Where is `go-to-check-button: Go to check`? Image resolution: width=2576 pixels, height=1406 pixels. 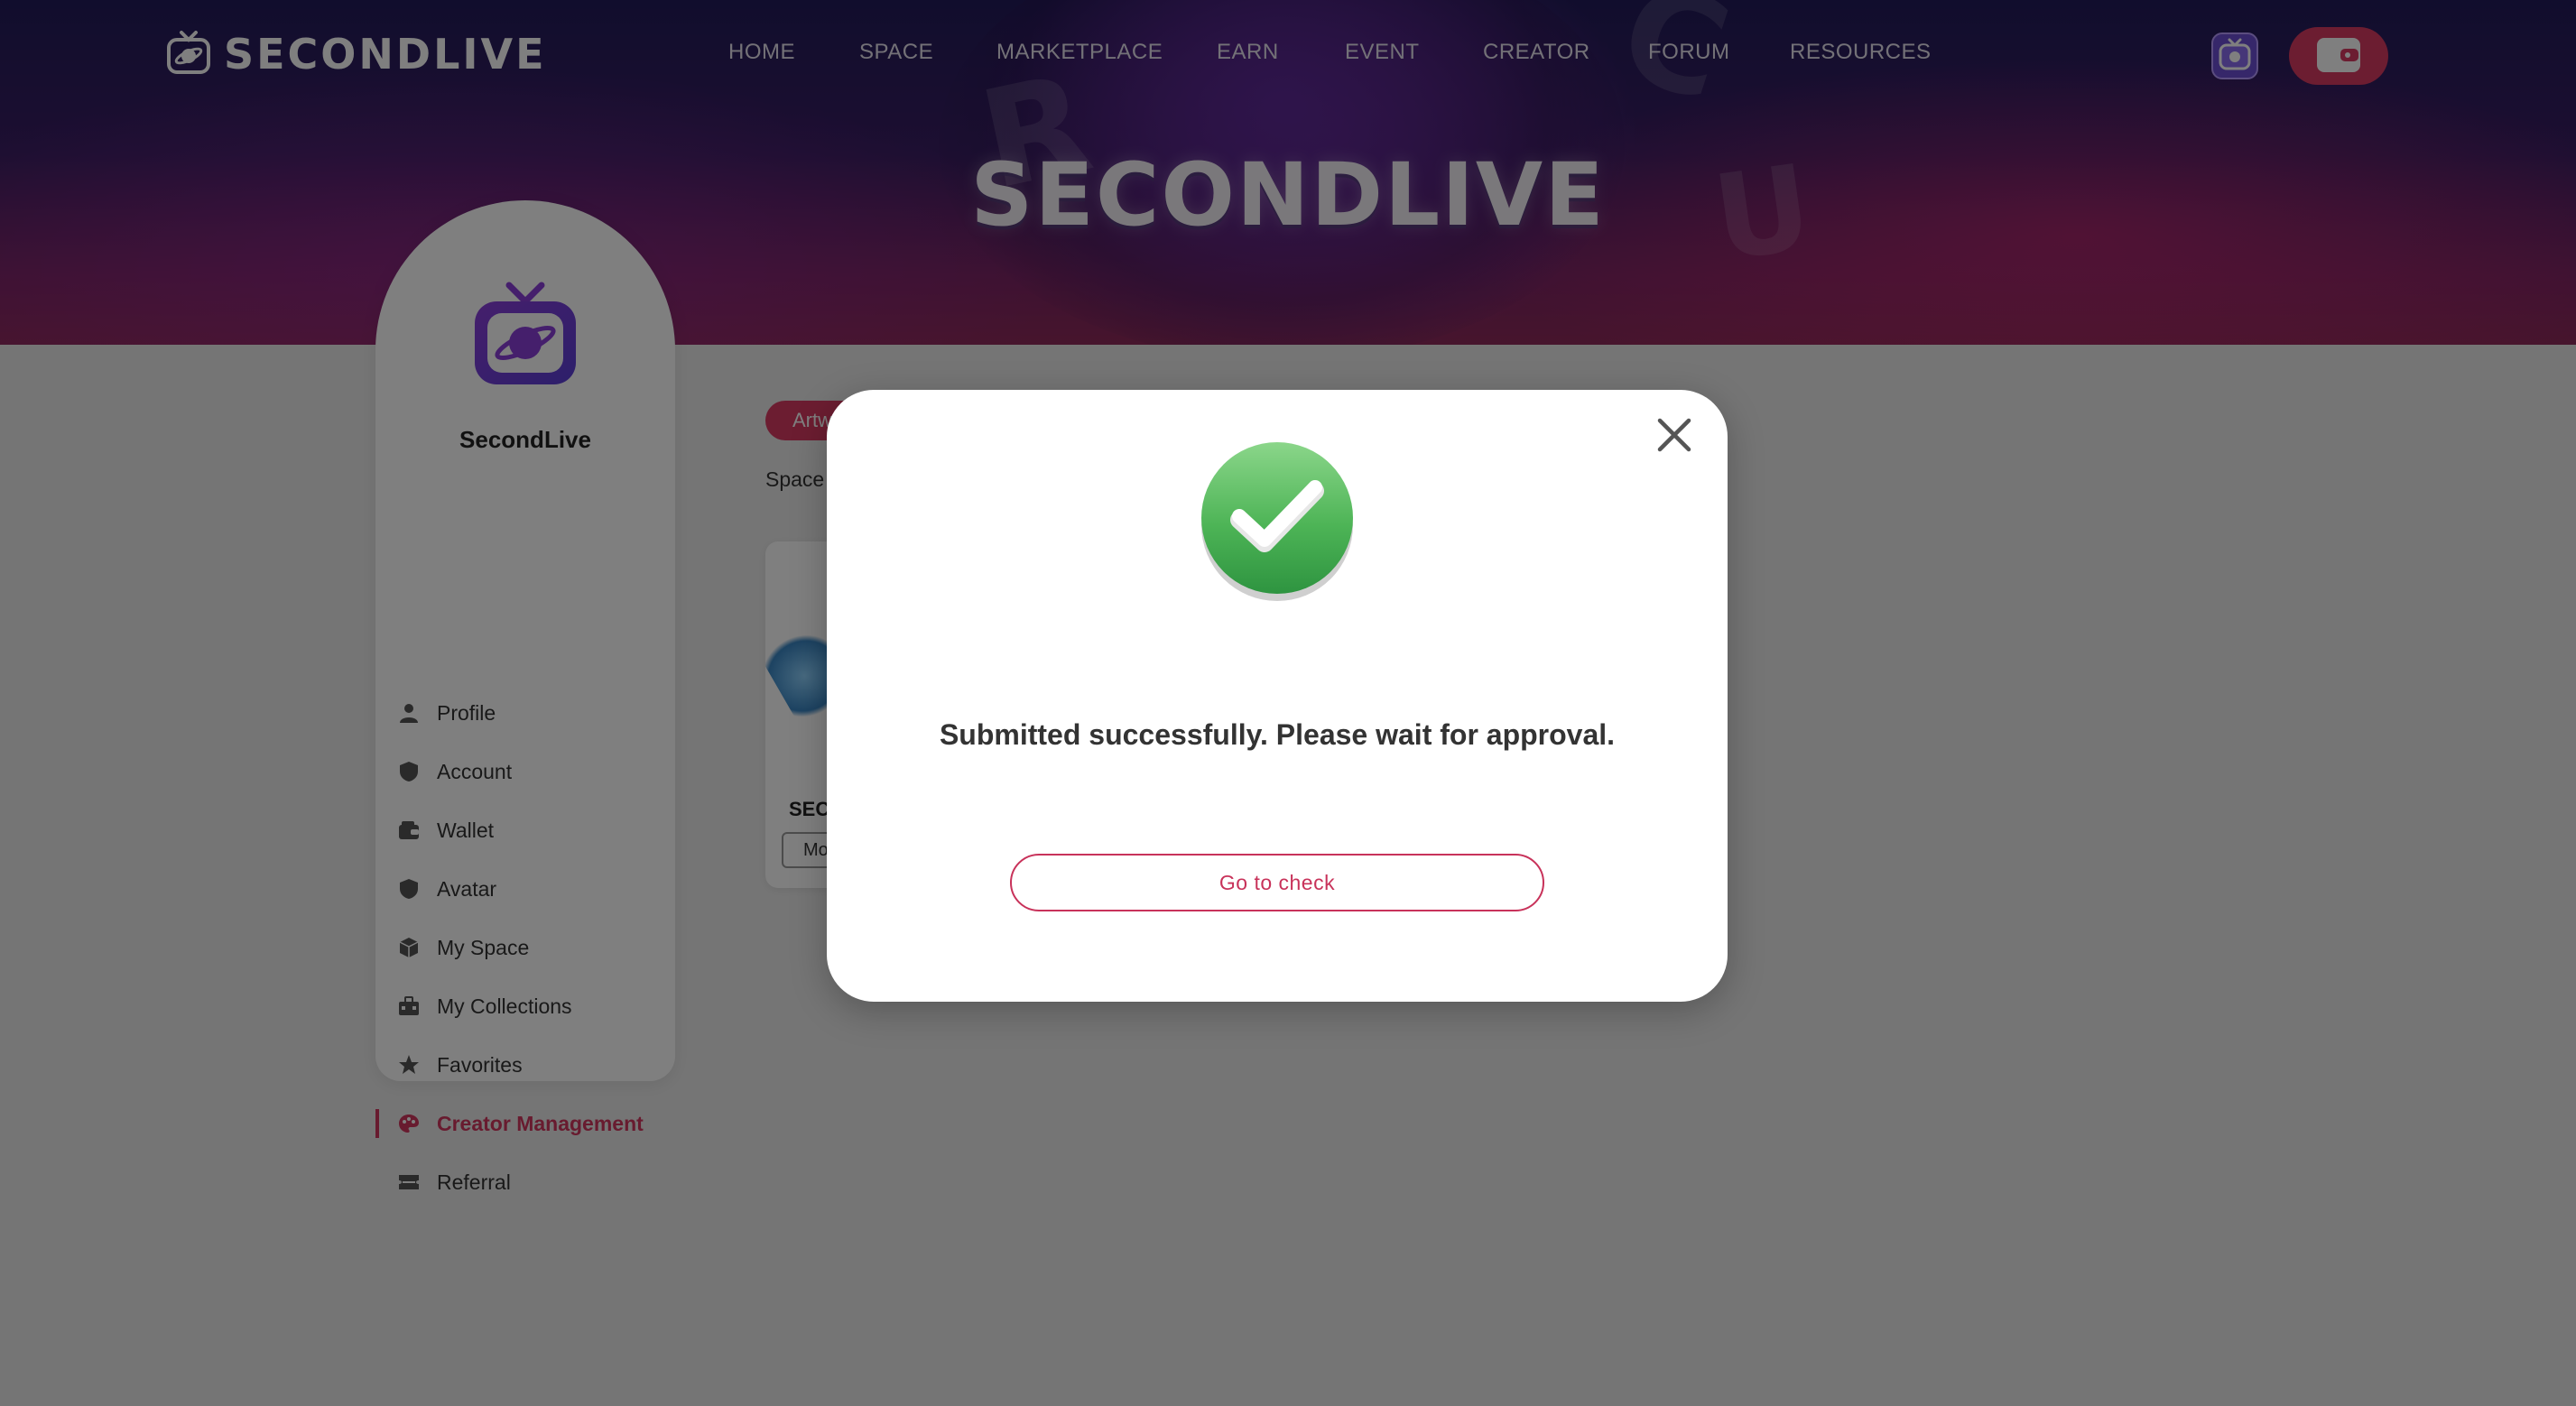
go-to-check-button: Go to check is located at coordinates (1277, 882).